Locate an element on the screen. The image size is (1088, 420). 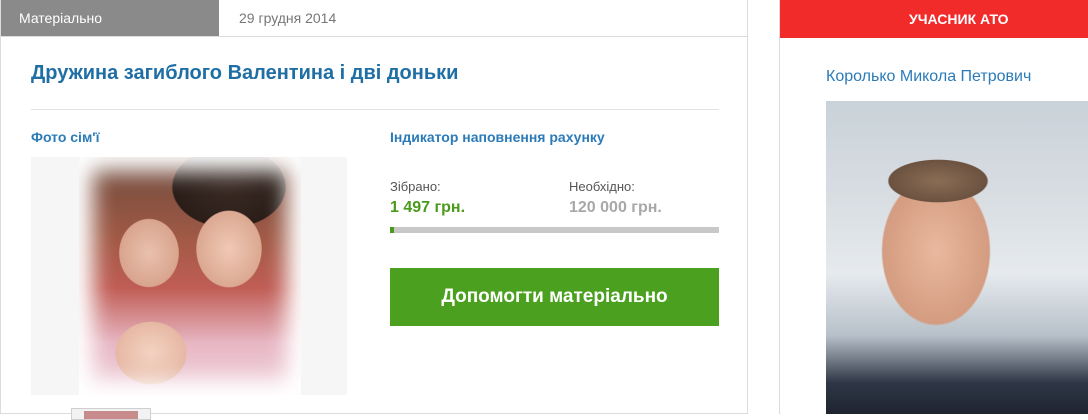
family-photo-label: Фото сім'ї is located at coordinates (65, 137).